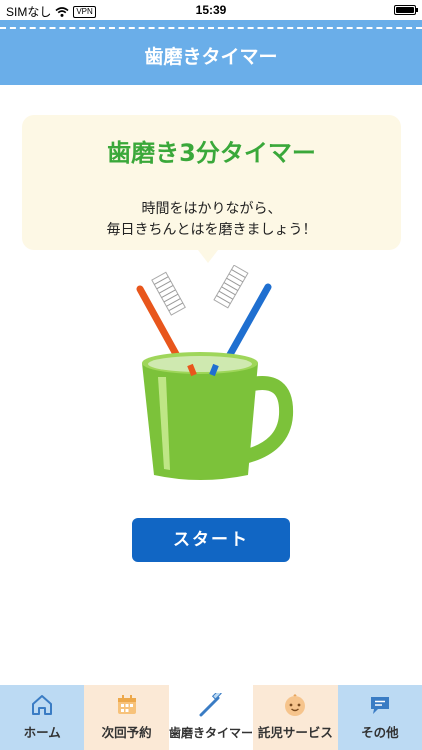 The width and height of the screenshot is (422, 750). Describe the element at coordinates (211, 57) in the screenshot. I see `page-title: 歯磨きタイマー` at that location.